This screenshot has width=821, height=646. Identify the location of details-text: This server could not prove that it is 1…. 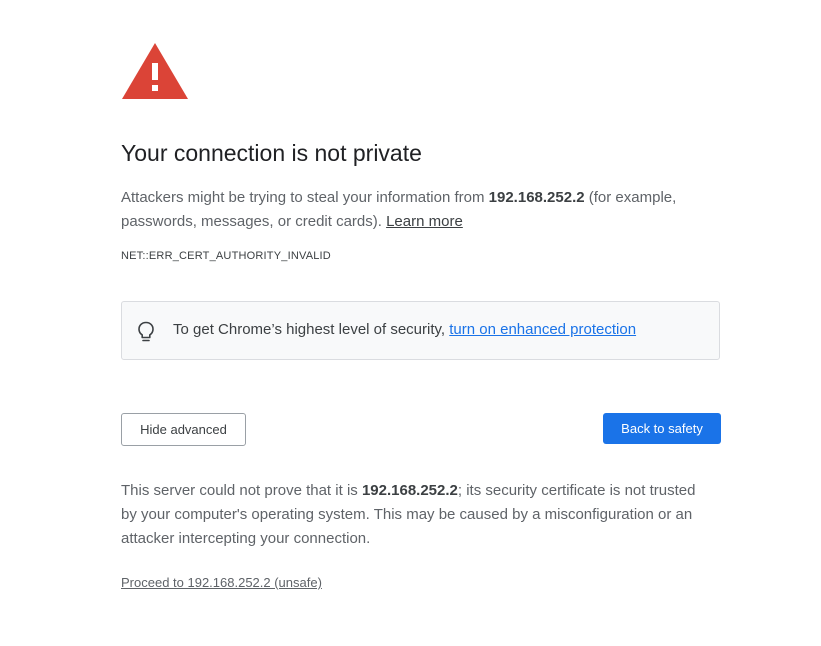
(416, 515).